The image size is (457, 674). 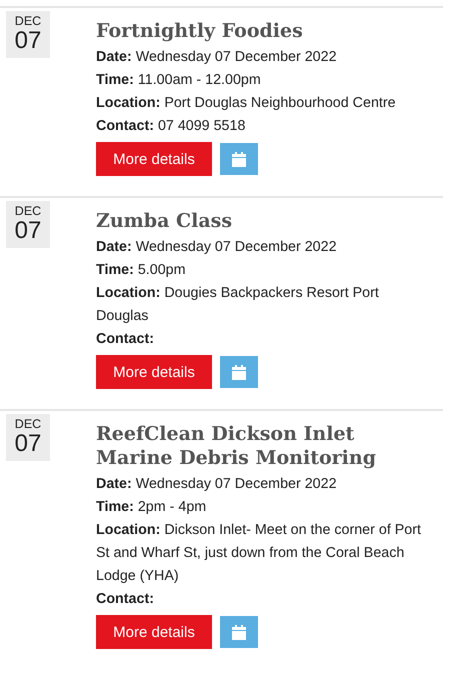 What do you see at coordinates (179, 80) in the screenshot?
I see `detail-line: Time: 11.00am - 12.00pm` at bounding box center [179, 80].